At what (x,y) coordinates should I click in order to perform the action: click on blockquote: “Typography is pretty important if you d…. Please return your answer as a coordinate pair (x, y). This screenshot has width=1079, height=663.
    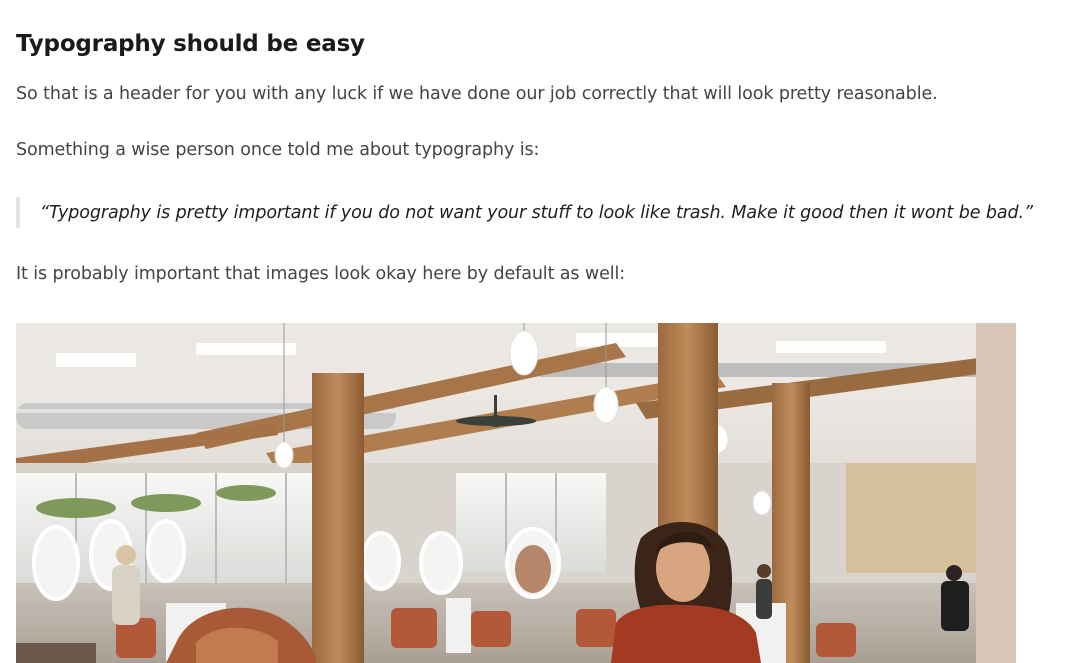
    Looking at the image, I should click on (524, 212).